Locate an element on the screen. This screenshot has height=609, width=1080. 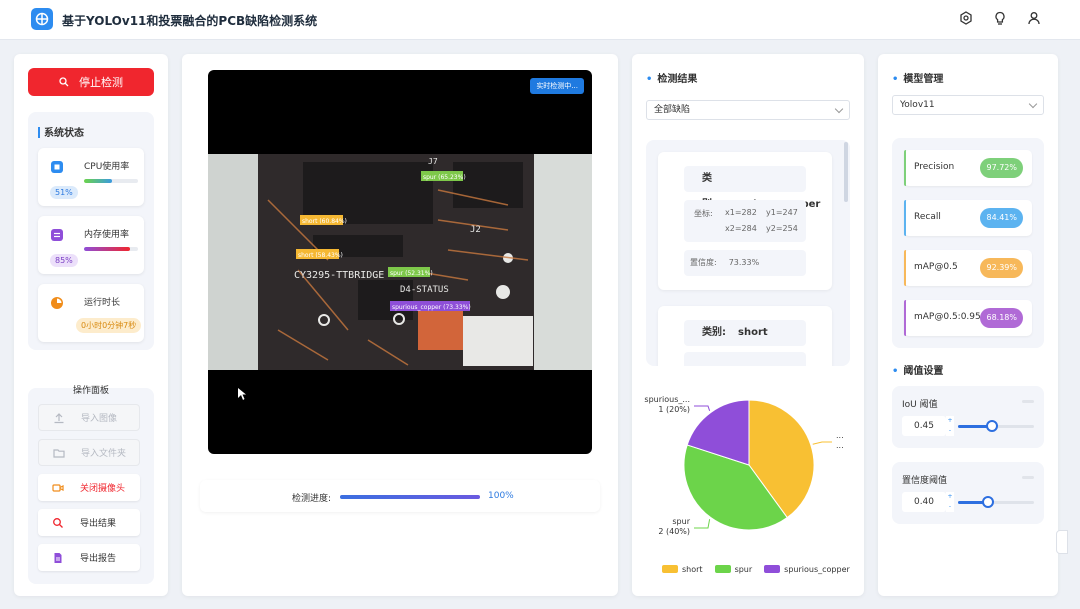
model-select-value: Yolov11 is located at coordinates (917, 105).